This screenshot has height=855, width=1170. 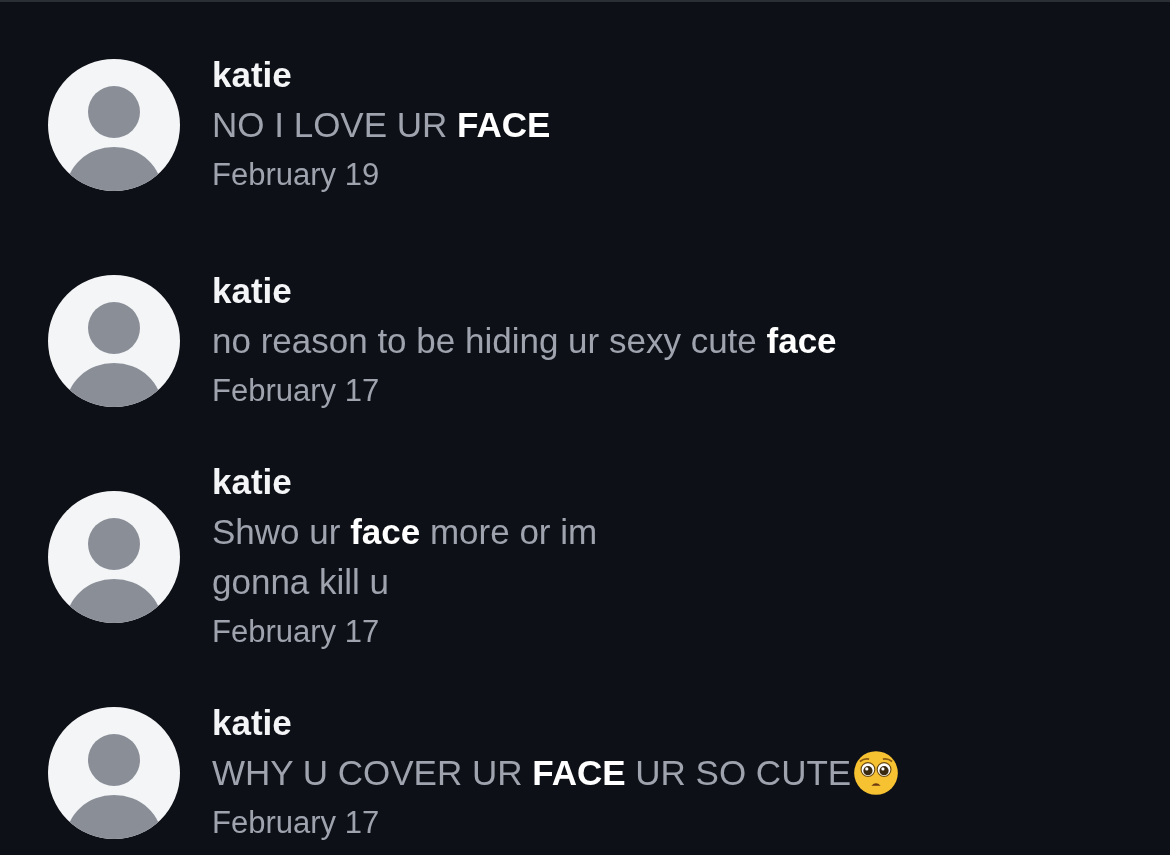 I want to click on message-date: February 19, so click(x=296, y=175).